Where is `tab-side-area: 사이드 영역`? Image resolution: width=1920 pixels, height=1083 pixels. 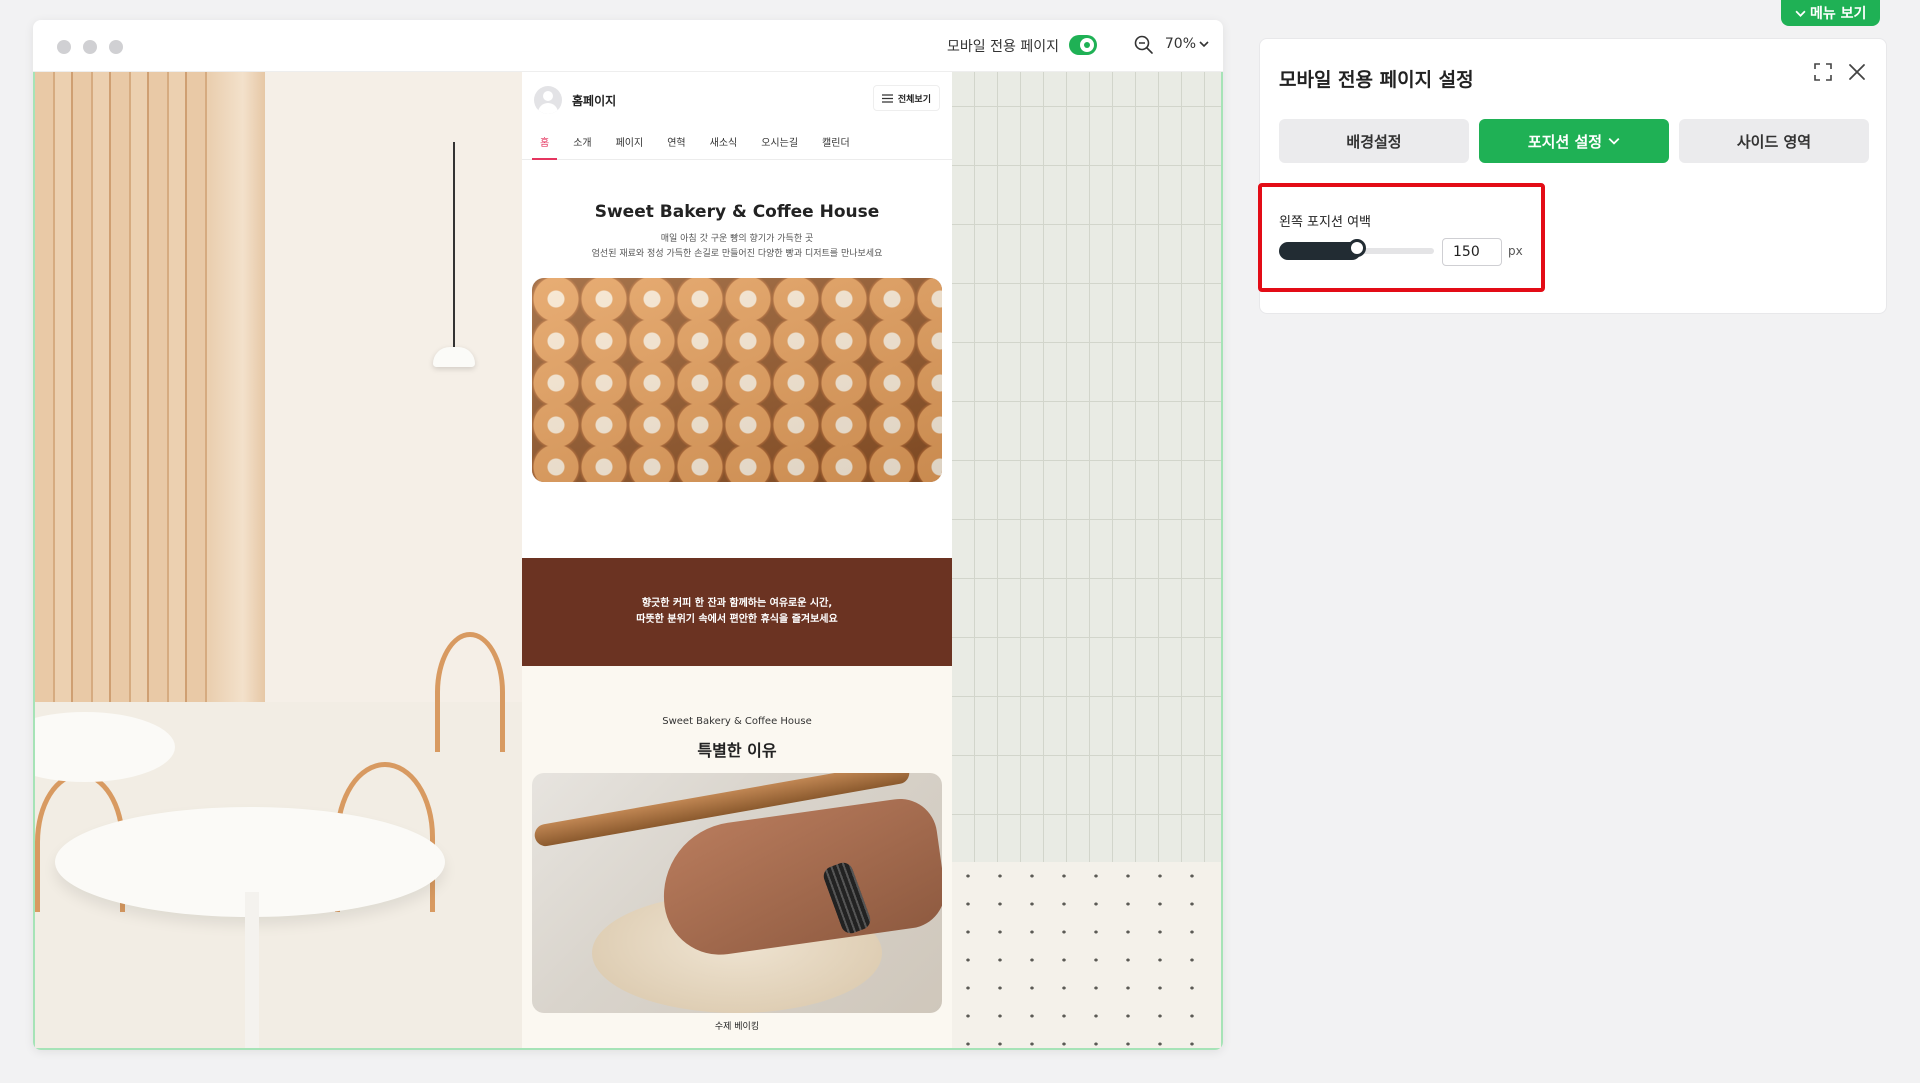 tab-side-area: 사이드 영역 is located at coordinates (1774, 141).